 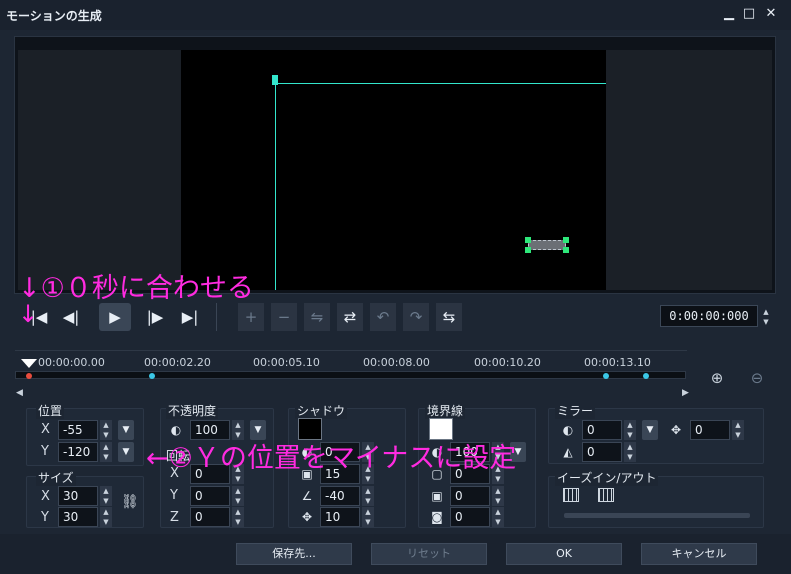 What do you see at coordinates (340, 496) in the screenshot?
I see `shadow-angle-input: -40` at bounding box center [340, 496].